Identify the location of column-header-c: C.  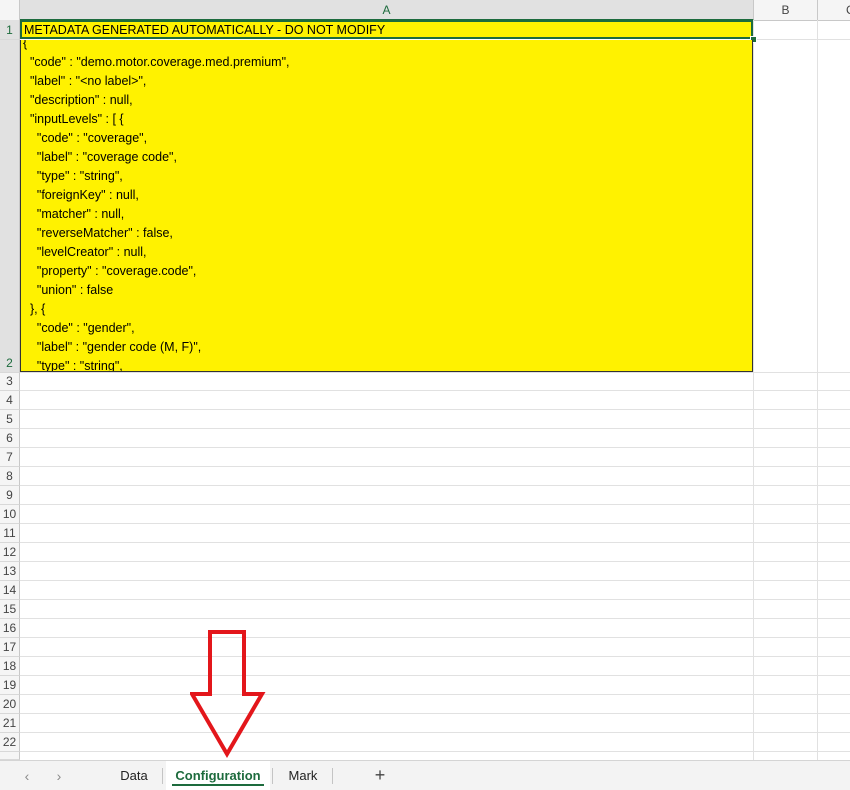
(834, 10).